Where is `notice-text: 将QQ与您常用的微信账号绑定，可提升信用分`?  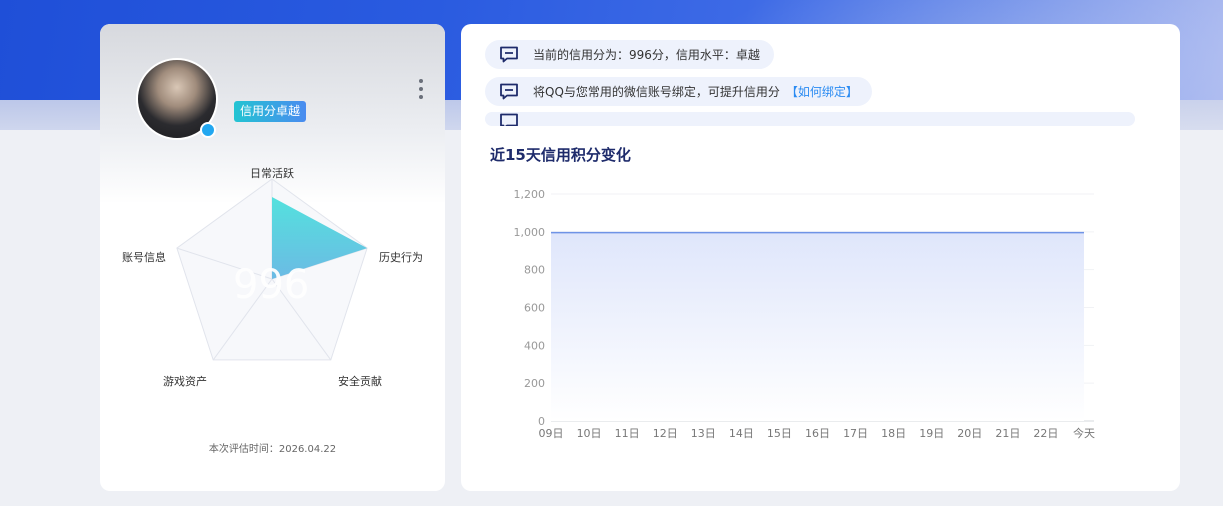 notice-text: 将QQ与您常用的微信账号绑定，可提升信用分 is located at coordinates (656, 92).